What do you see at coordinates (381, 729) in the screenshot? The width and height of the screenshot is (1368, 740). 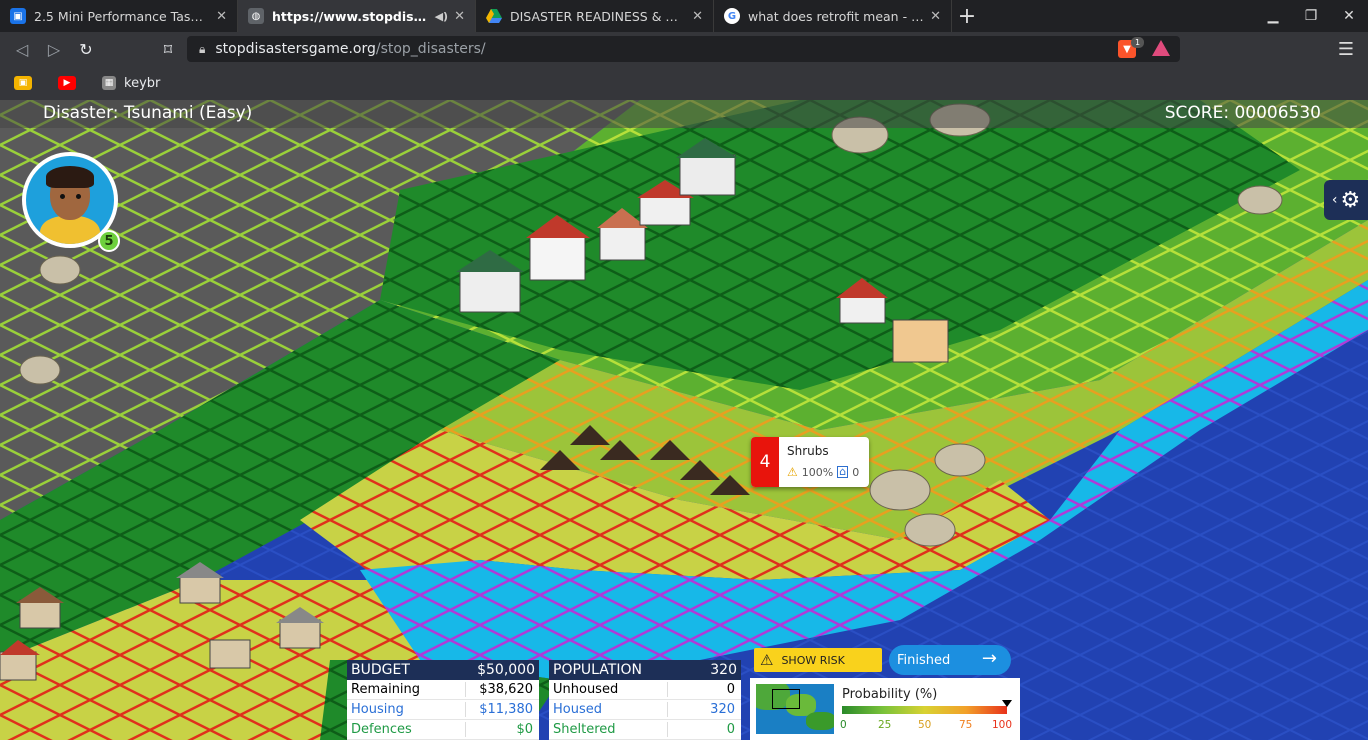 I see `budget-row-label: Defences` at bounding box center [381, 729].